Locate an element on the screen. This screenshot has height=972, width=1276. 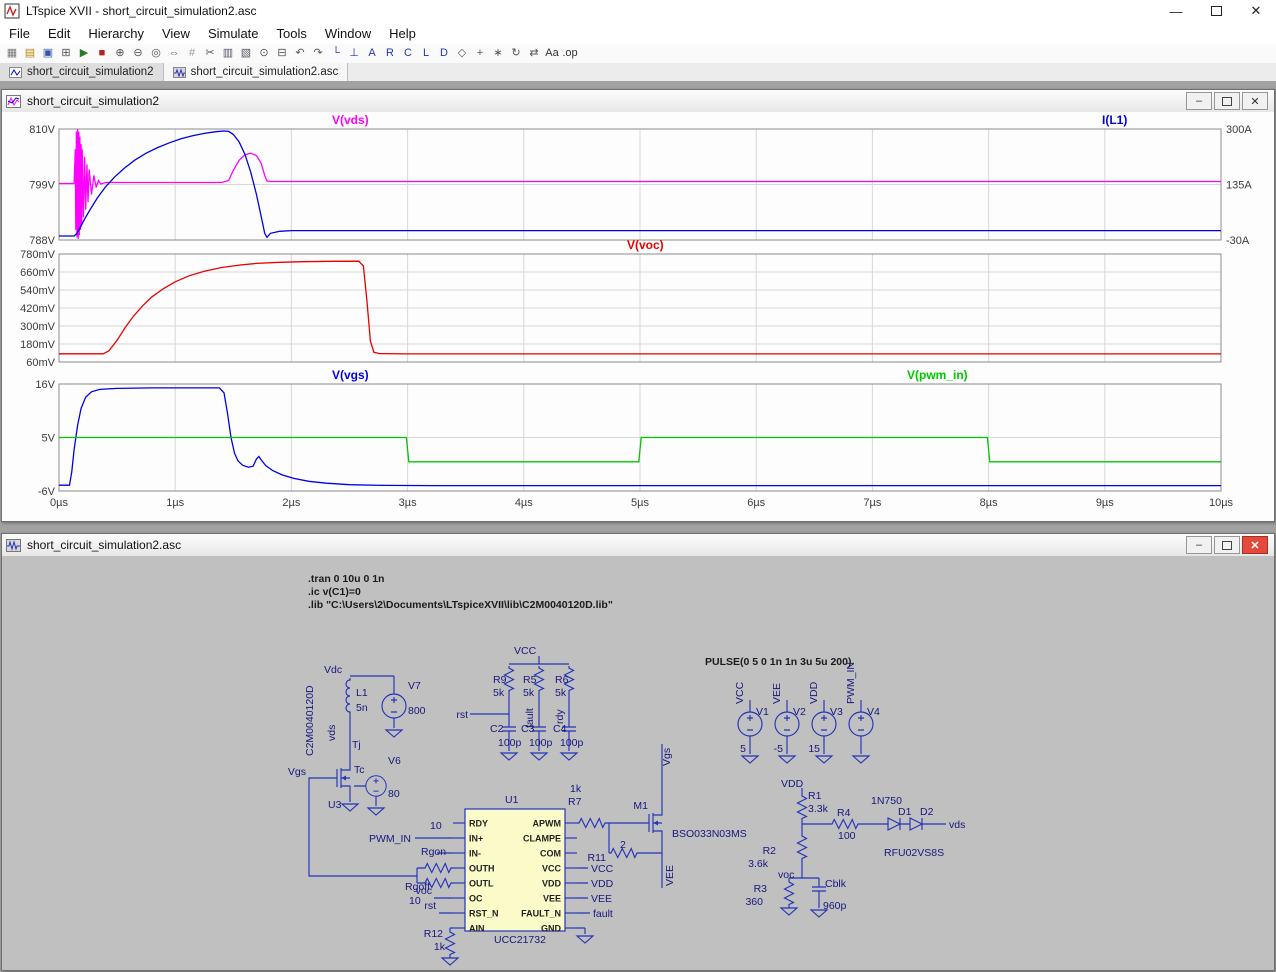
schematic-label: R5 is located at coordinates (530, 680).